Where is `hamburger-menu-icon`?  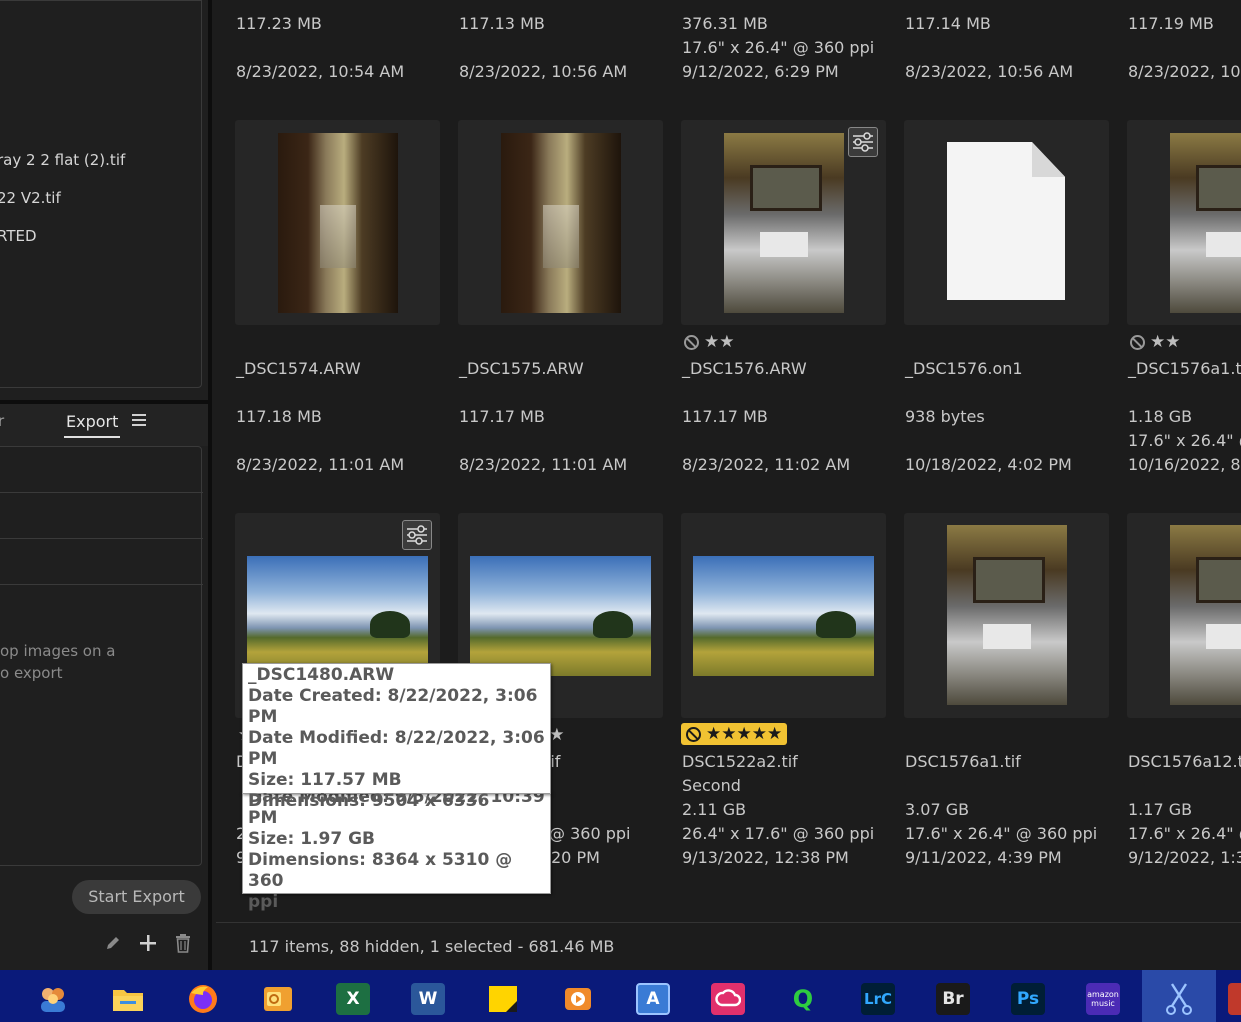 hamburger-menu-icon is located at coordinates (139, 421).